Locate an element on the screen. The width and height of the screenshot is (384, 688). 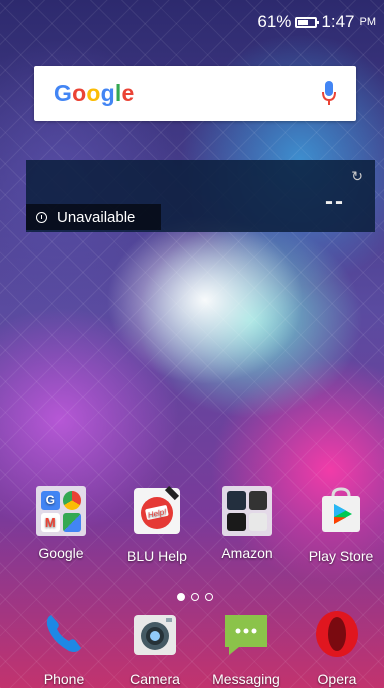
google-logo-letter: G is located at coordinates (63, 93).